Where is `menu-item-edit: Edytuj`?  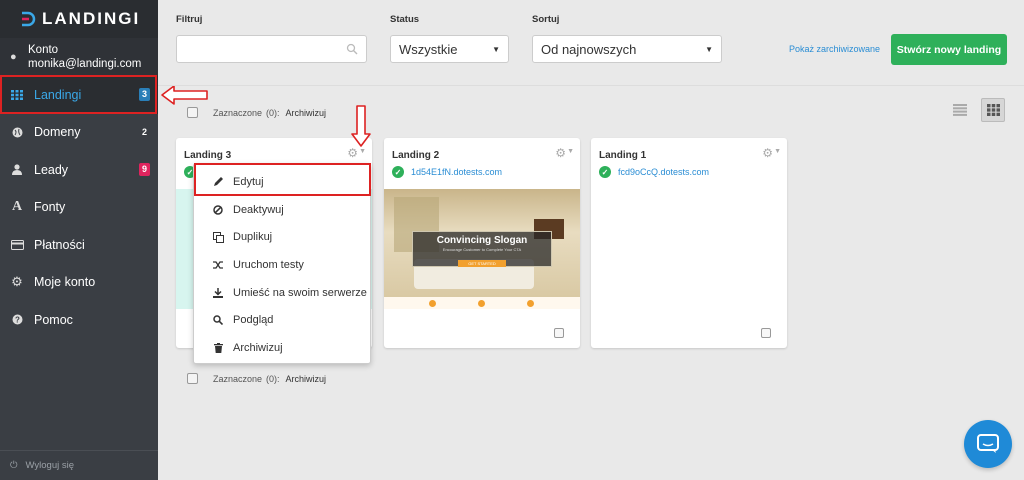 menu-item-edit: Edytuj is located at coordinates (282, 182).